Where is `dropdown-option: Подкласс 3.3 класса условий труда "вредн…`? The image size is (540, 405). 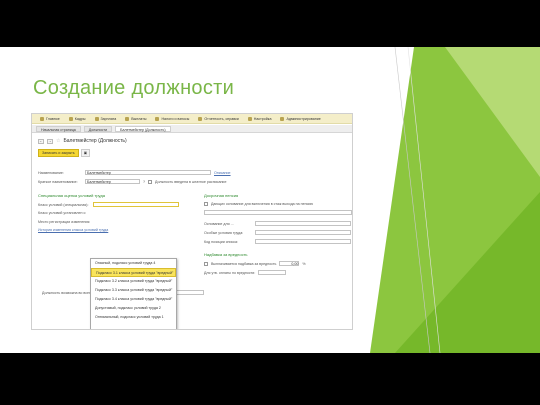 dropdown-option: Подкласс 3.3 класса условий труда "вредн… is located at coordinates (133, 290).